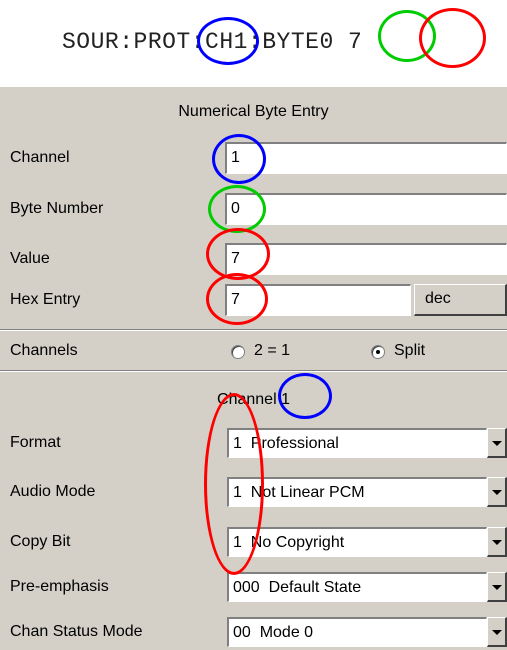  I want to click on radio-split-label: Split, so click(410, 350).